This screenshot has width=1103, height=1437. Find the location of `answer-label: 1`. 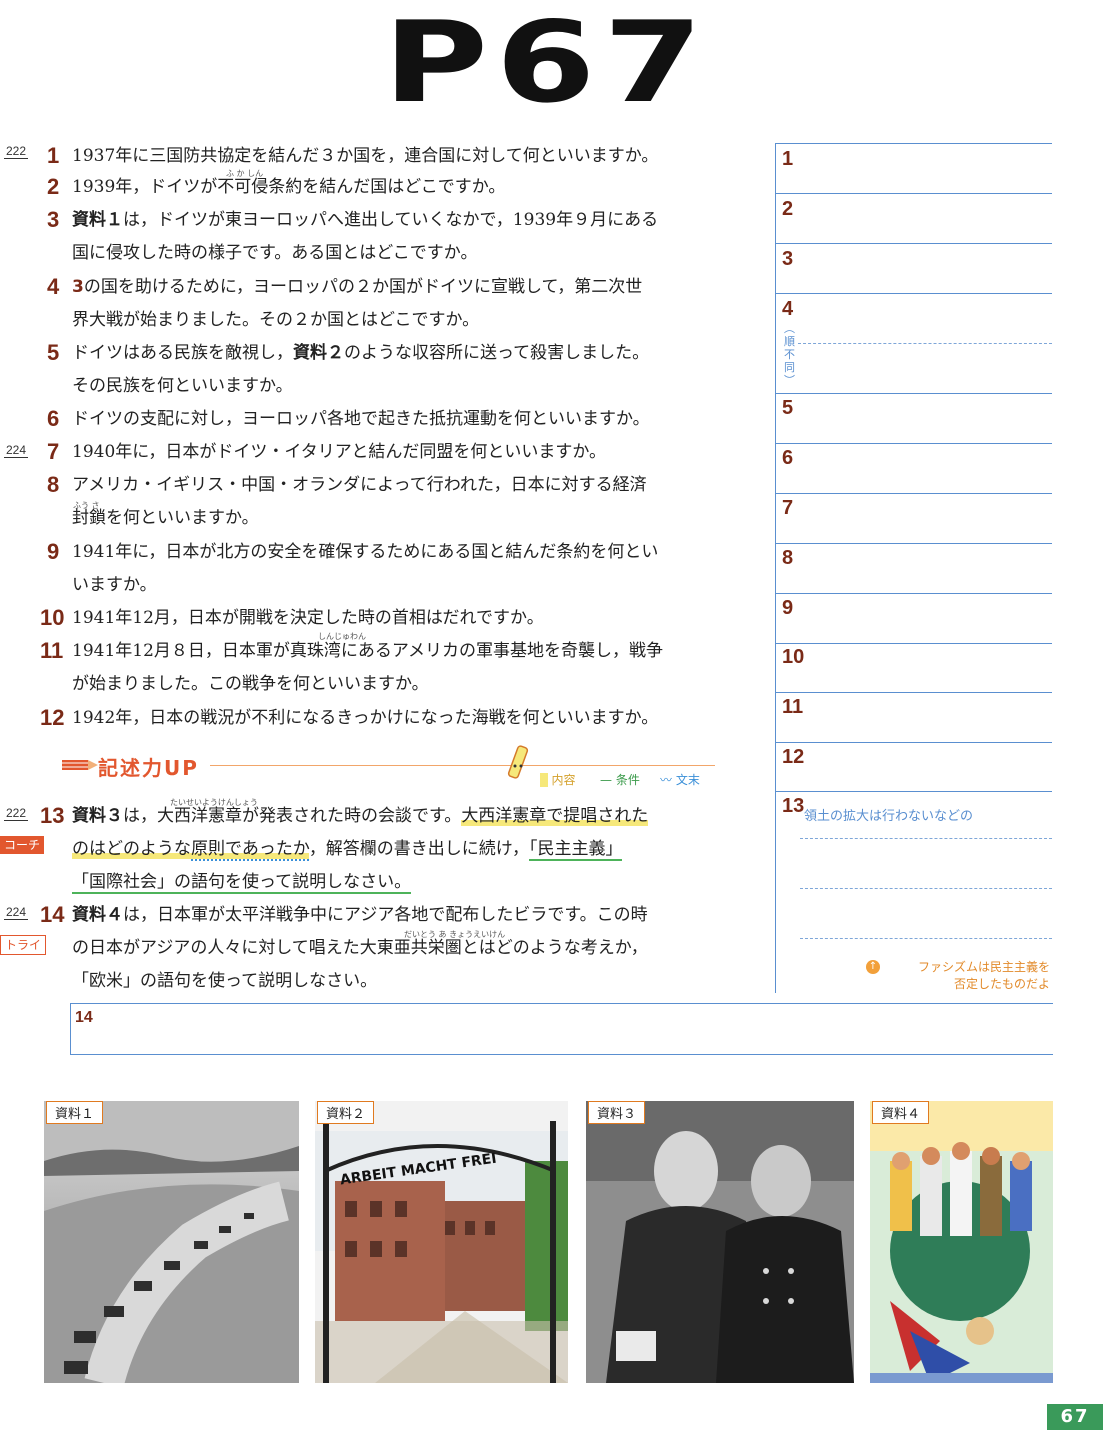

answer-label: 1 is located at coordinates (788, 159).